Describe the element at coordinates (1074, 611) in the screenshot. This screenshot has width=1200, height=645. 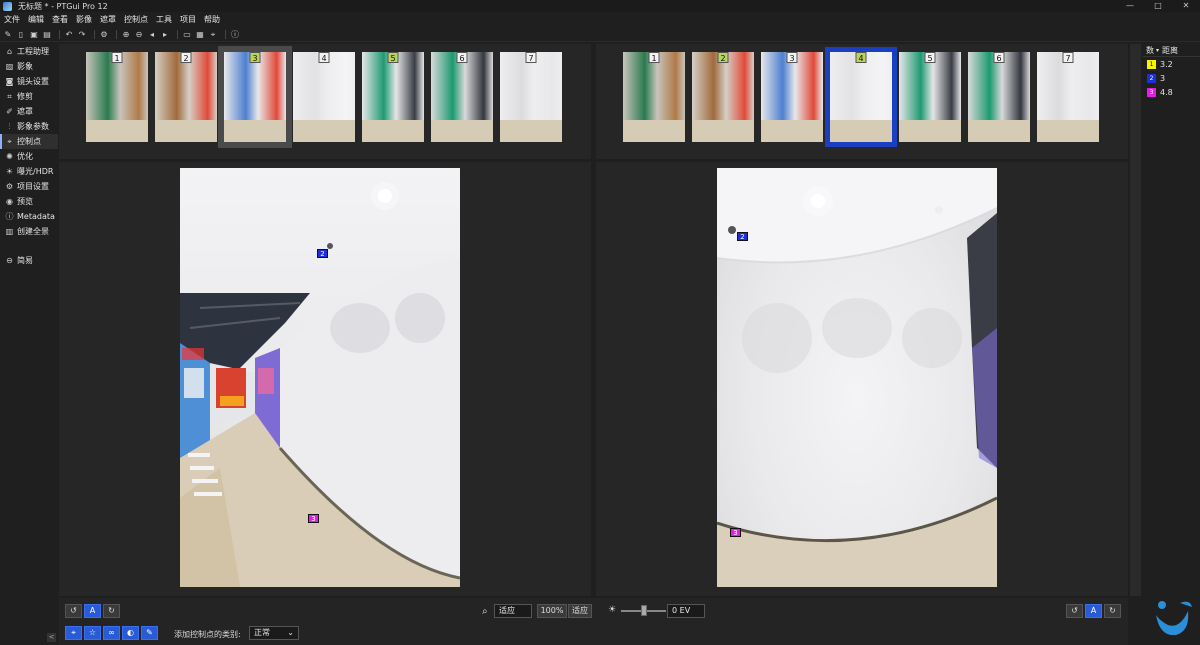
I see `rotate-left-button-right: ↺` at that location.